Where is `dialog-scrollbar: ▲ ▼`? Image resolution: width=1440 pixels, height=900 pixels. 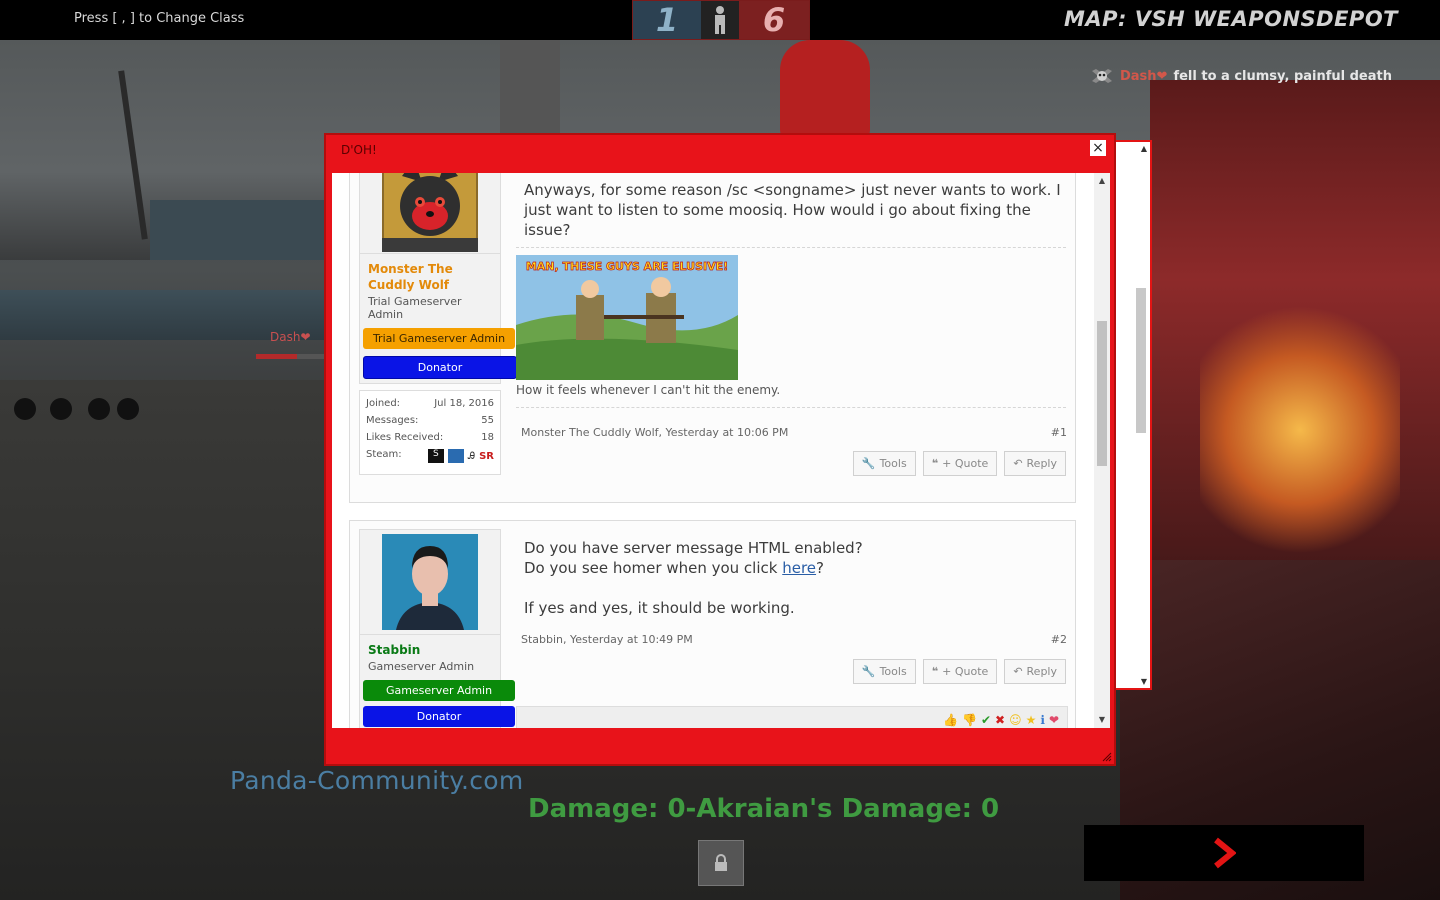 dialog-scrollbar: ▲ ▼ is located at coordinates (1102, 450).